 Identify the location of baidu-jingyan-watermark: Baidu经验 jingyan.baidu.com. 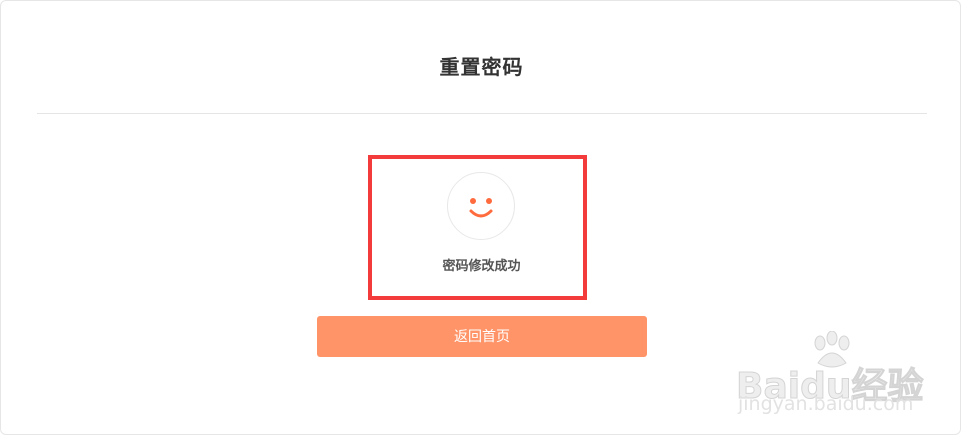
(830, 376).